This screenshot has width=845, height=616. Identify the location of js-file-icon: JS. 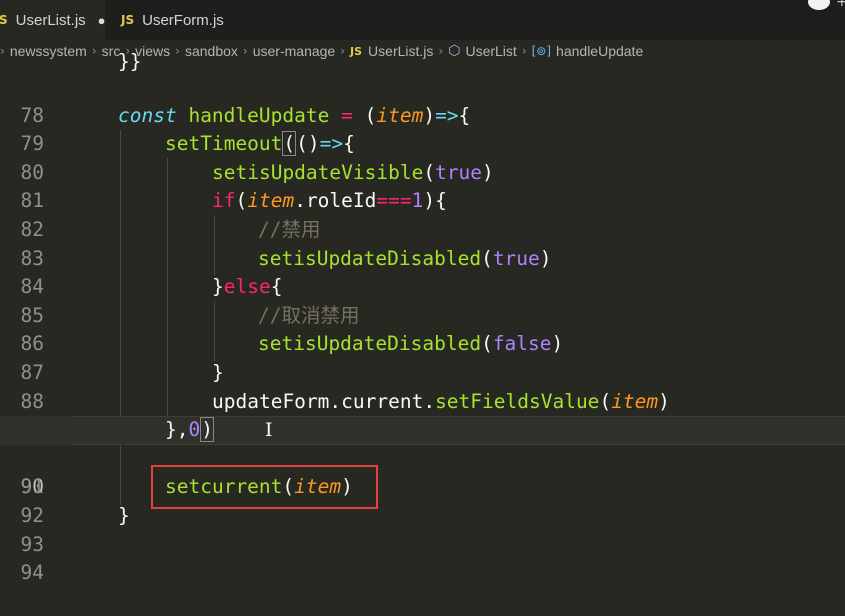
(128, 20).